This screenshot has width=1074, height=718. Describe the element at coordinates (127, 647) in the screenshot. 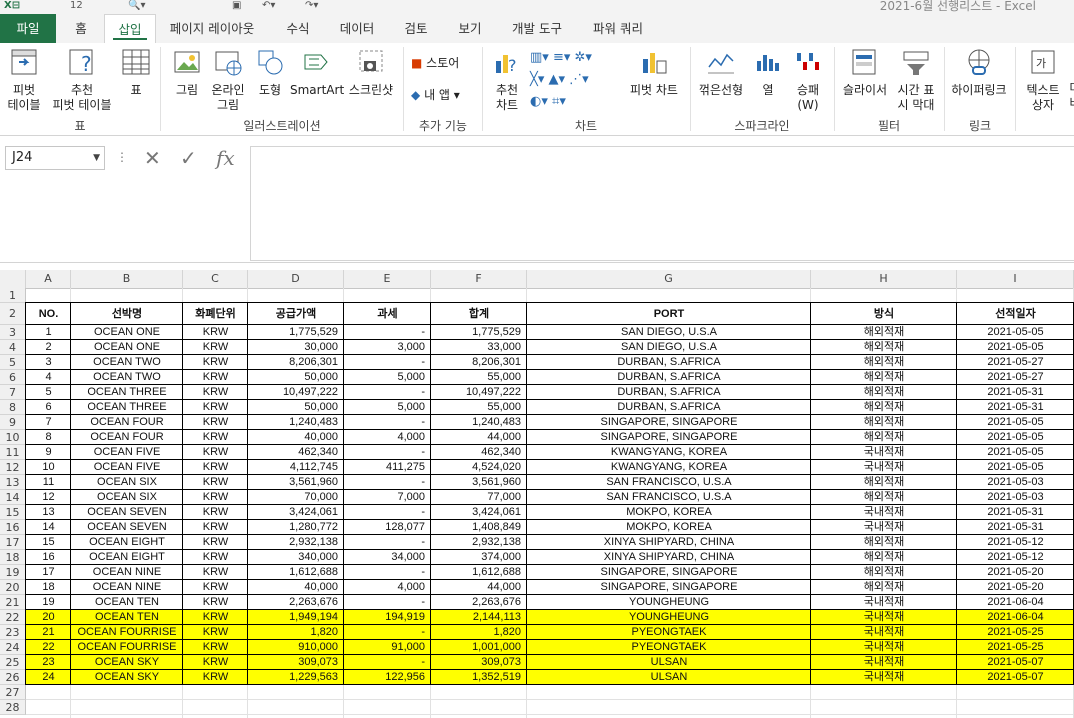

I see `table-cell: OCEAN FOURRISE` at that location.